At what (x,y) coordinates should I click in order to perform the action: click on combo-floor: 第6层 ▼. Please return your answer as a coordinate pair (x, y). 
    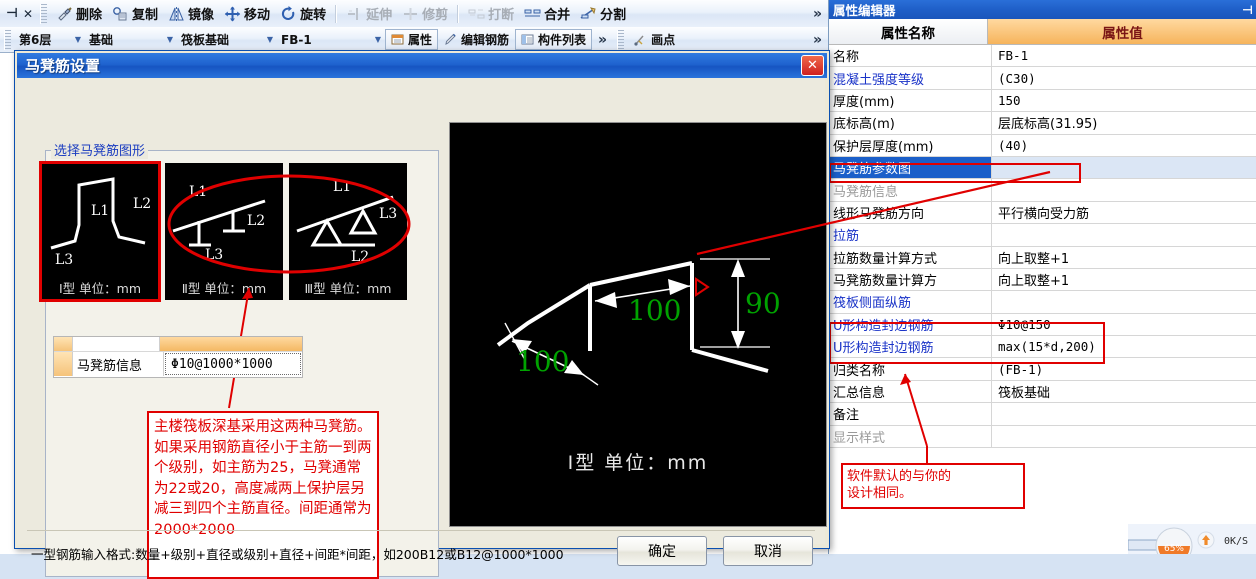
    Looking at the image, I should click on (49, 39).